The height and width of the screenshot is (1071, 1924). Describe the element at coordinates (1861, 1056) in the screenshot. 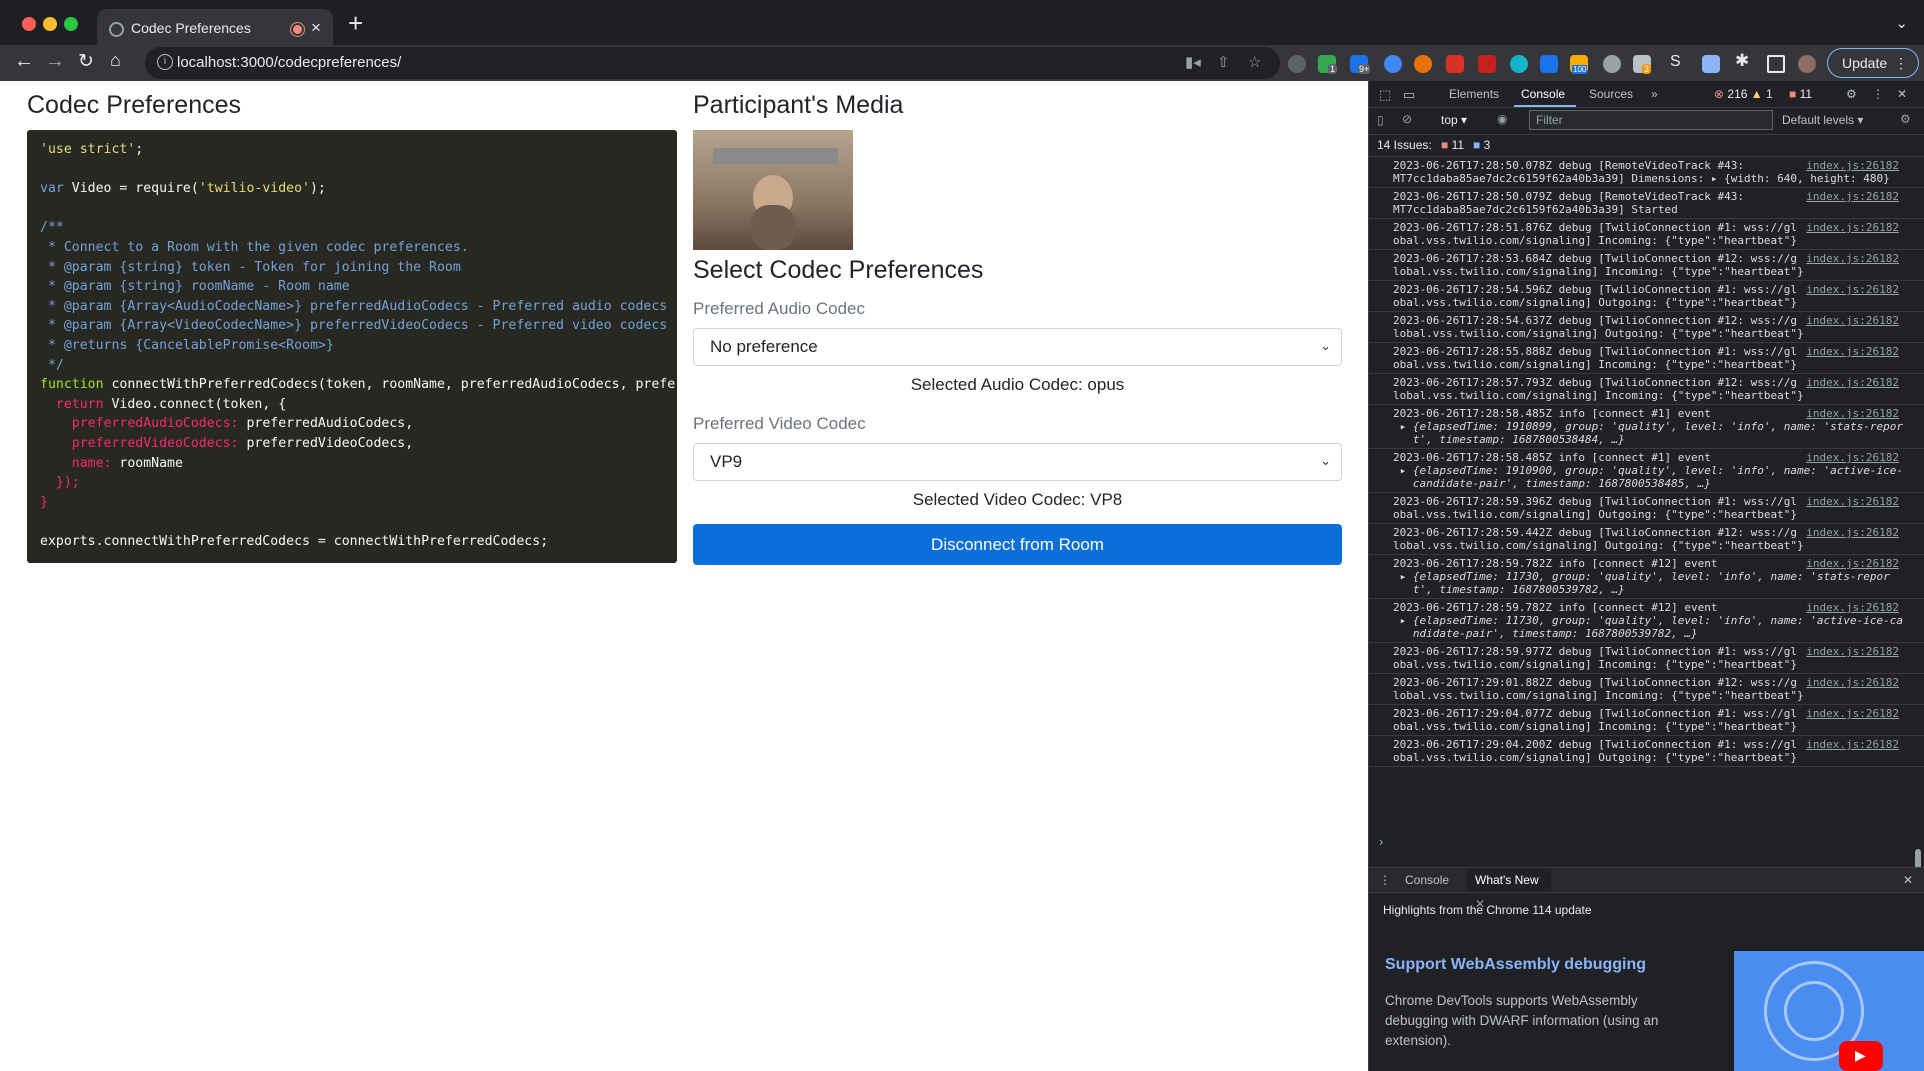

I see `youtube-play-icon: ▶` at that location.